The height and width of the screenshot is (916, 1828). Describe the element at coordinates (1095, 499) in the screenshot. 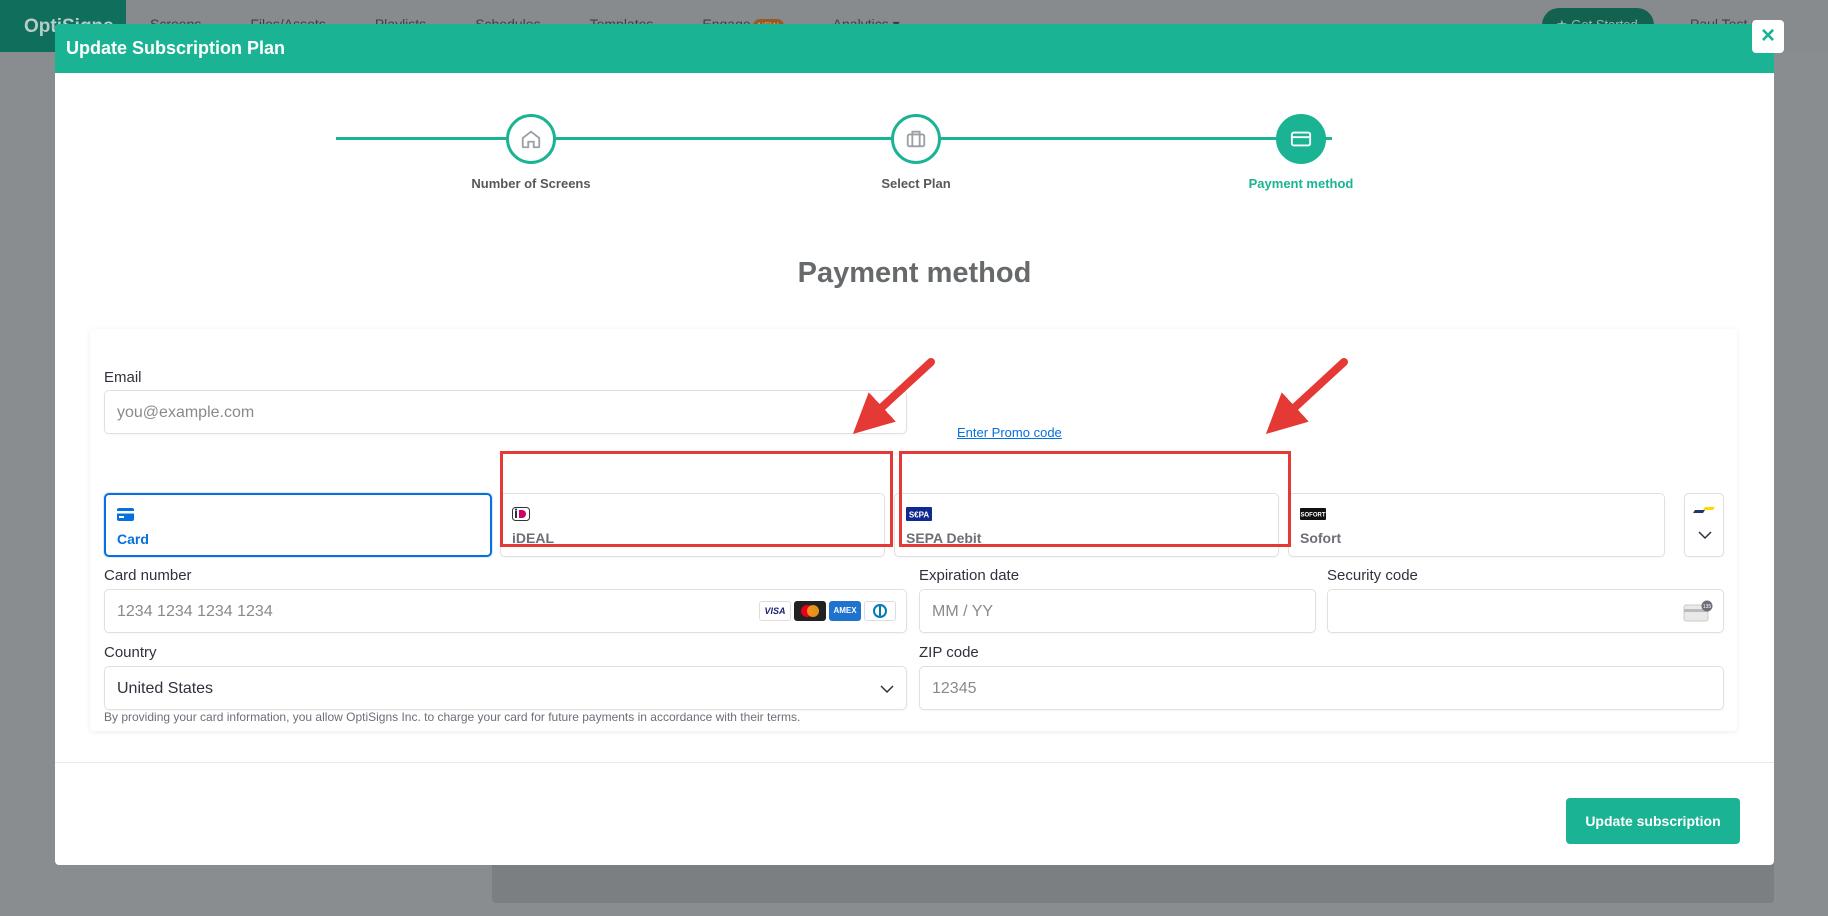

I see `highlight-box-sepa` at that location.